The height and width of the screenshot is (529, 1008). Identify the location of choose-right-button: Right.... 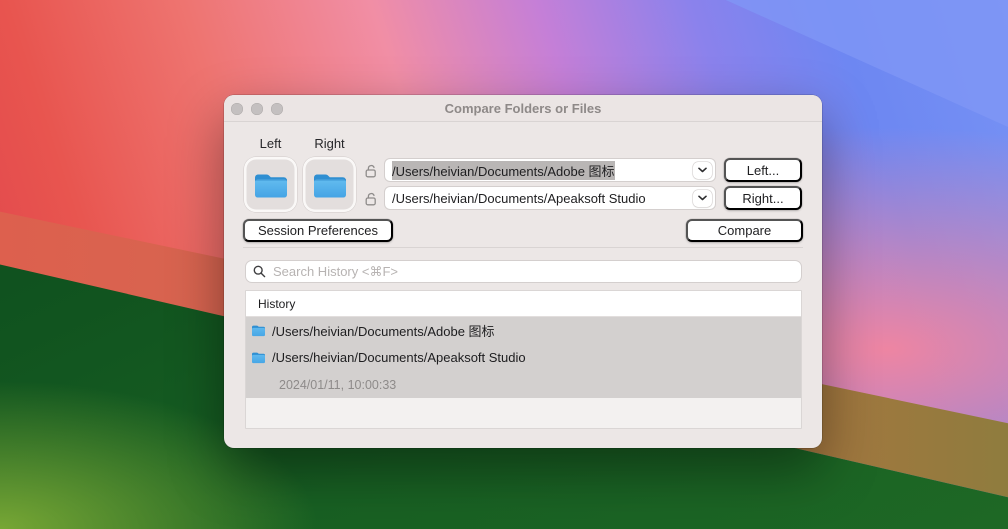
(763, 198).